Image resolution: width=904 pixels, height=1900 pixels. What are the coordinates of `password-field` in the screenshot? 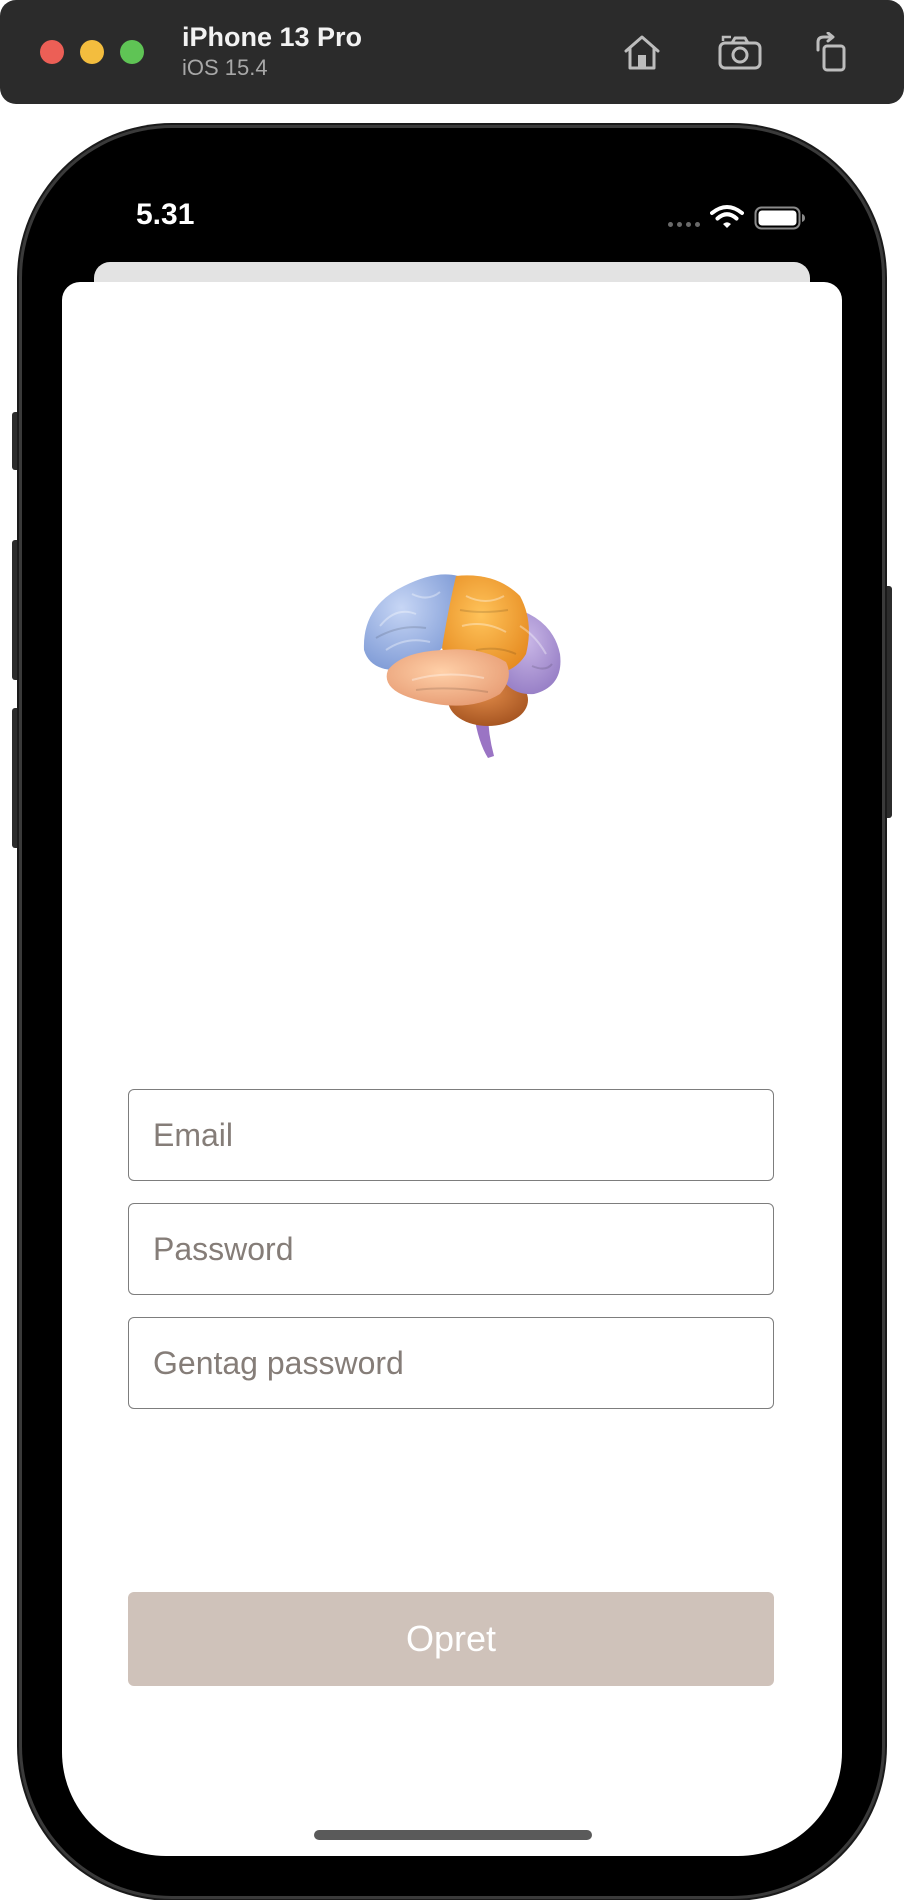 It's located at (451, 1249).